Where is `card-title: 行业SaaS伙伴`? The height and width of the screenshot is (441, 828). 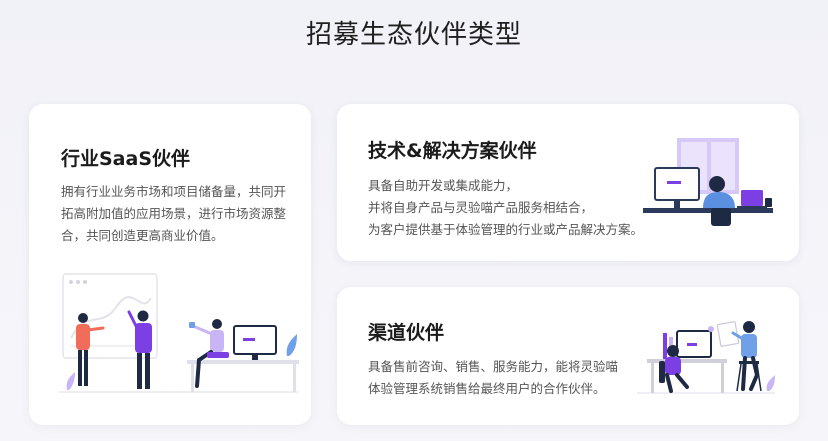
card-title: 行业SaaS伙伴 is located at coordinates (126, 159).